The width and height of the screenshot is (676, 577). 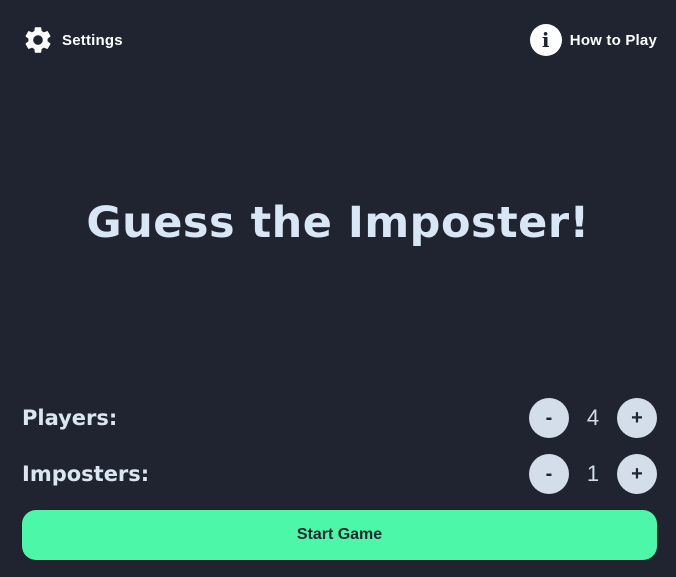 I want to click on settings-label: Settings, so click(x=92, y=40).